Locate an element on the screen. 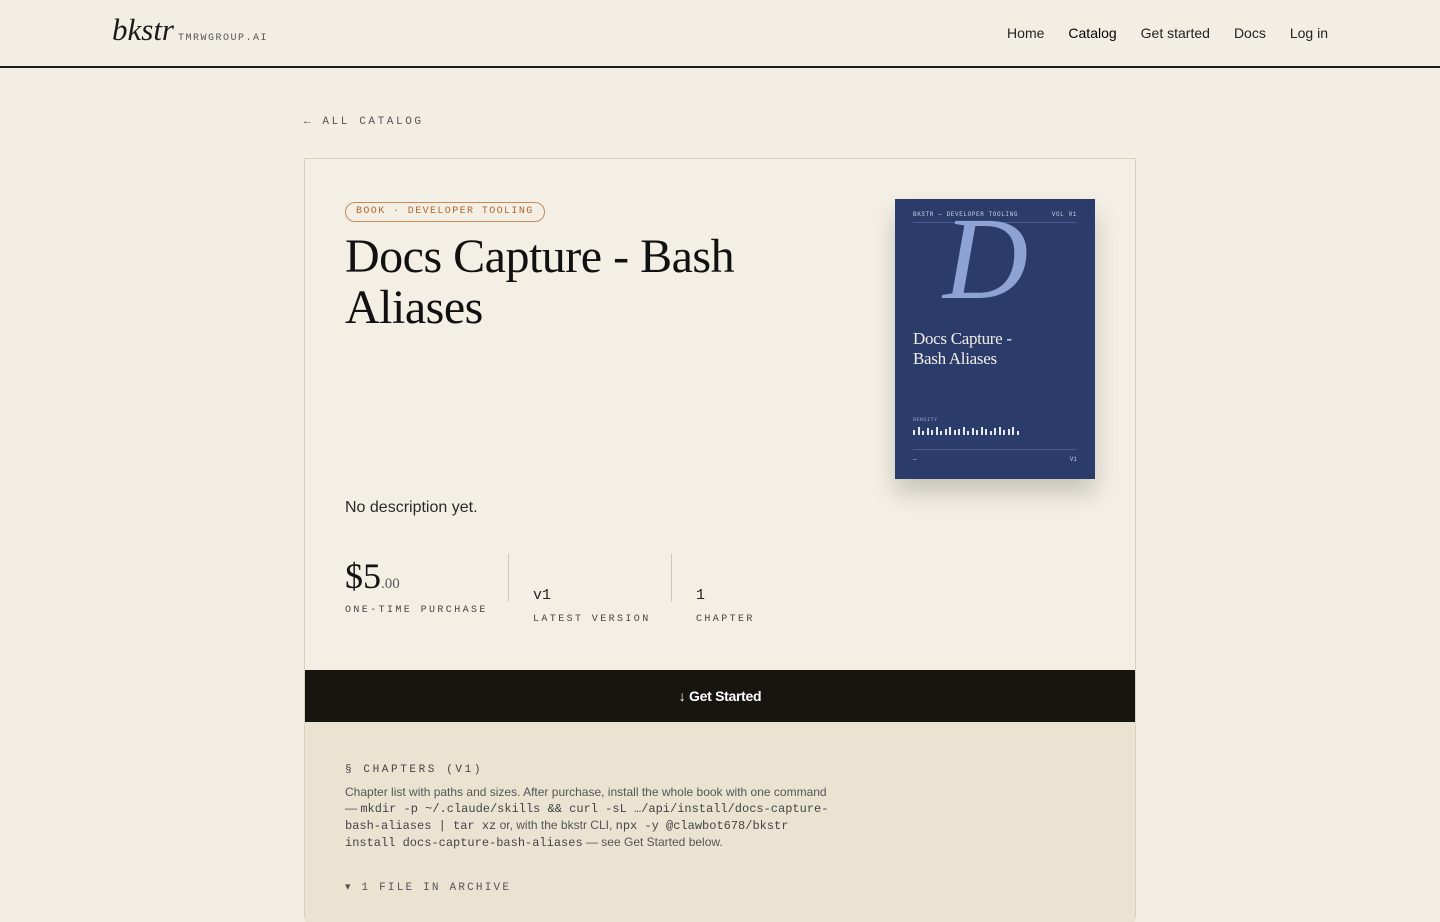 The height and width of the screenshot is (922, 1440). cover-letter: D is located at coordinates (986, 258).